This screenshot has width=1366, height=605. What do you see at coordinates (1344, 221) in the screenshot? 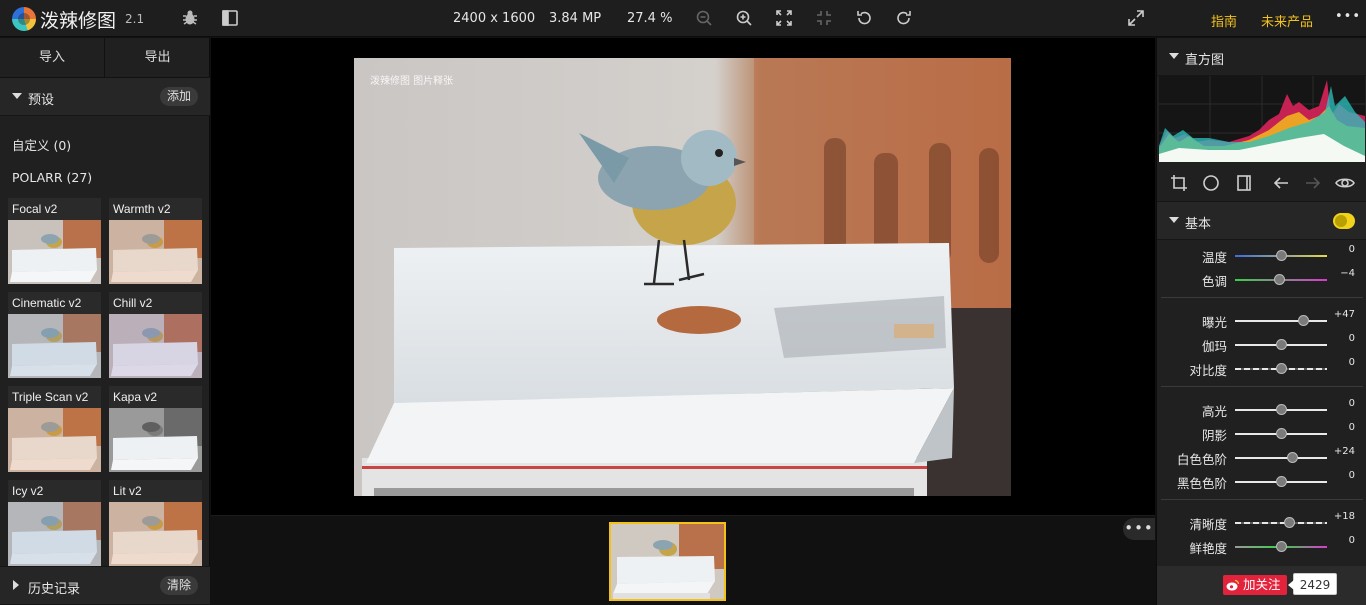
I see `basic-toggle` at bounding box center [1344, 221].